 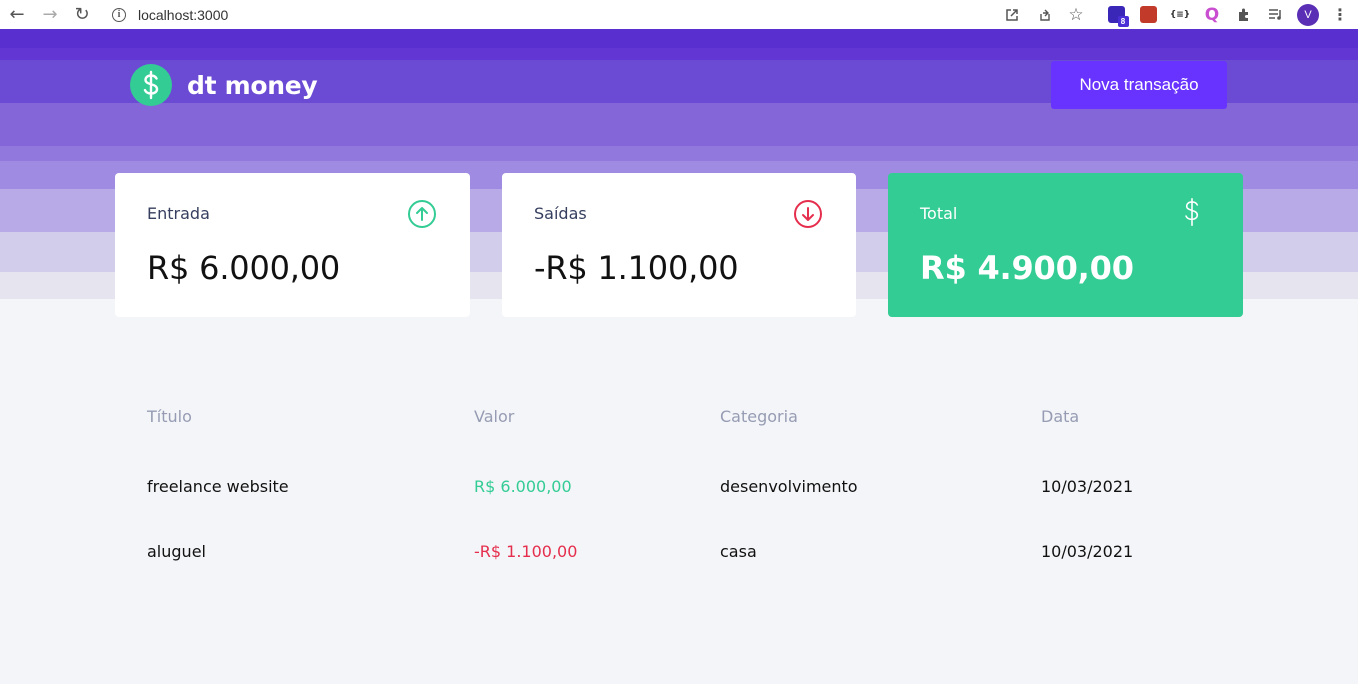 I want to click on extension-graduation-icon: 8, so click(x=1116, y=14).